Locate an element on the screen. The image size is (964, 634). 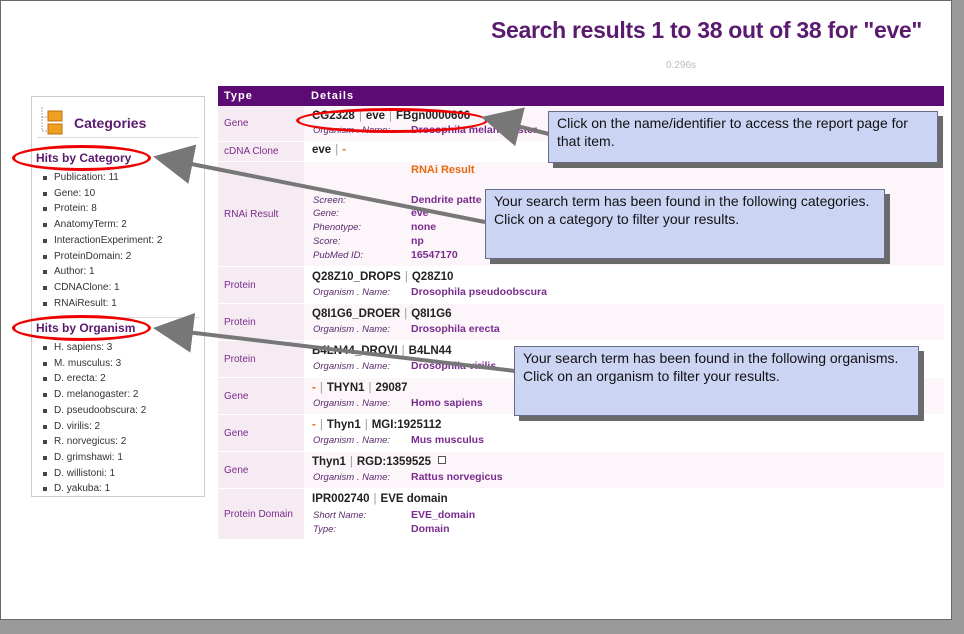
arrow-to-organisms is located at coordinates (334, 342).